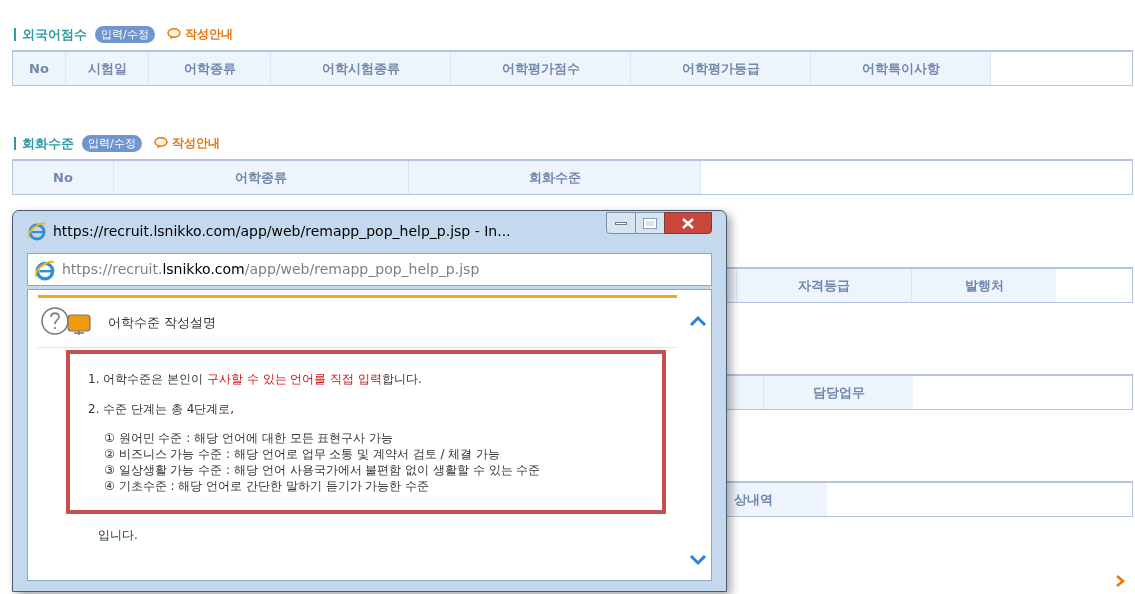  Describe the element at coordinates (698, 560) in the screenshot. I see `scroll-down-icon` at that location.